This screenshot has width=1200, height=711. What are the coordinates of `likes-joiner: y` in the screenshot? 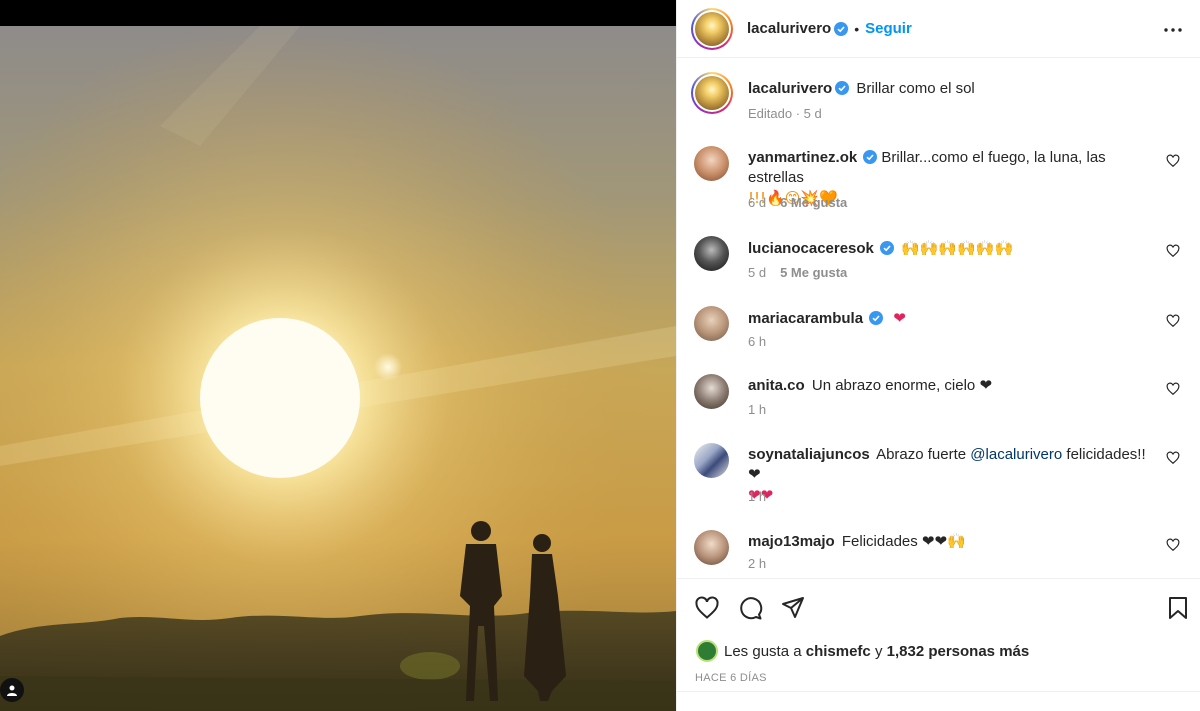 It's located at (878, 651).